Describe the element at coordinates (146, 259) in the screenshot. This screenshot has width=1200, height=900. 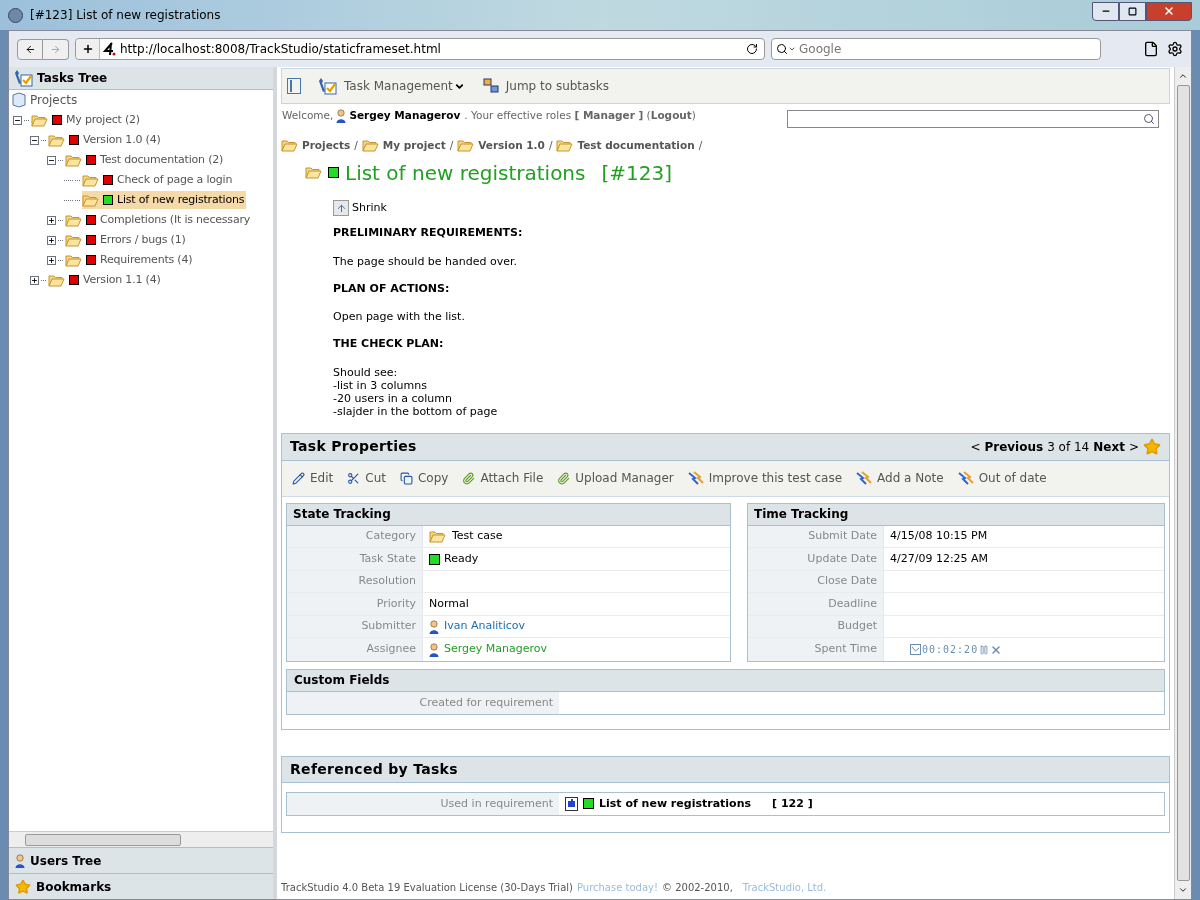
I see `tree-item-label: Requirements (4)` at that location.